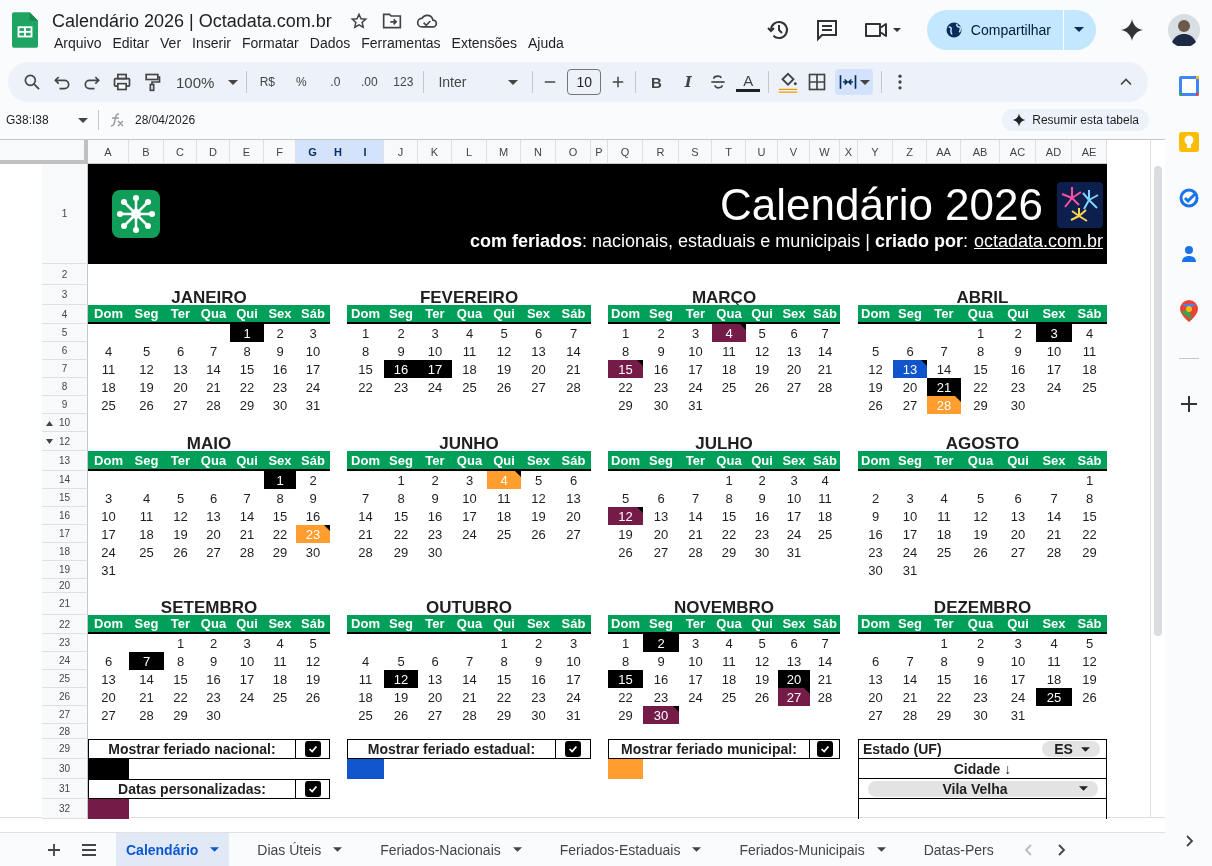 The image size is (1212, 866). Describe the element at coordinates (451, 849) in the screenshot. I see `sheet-tab: Feriados-Nacionais` at that location.